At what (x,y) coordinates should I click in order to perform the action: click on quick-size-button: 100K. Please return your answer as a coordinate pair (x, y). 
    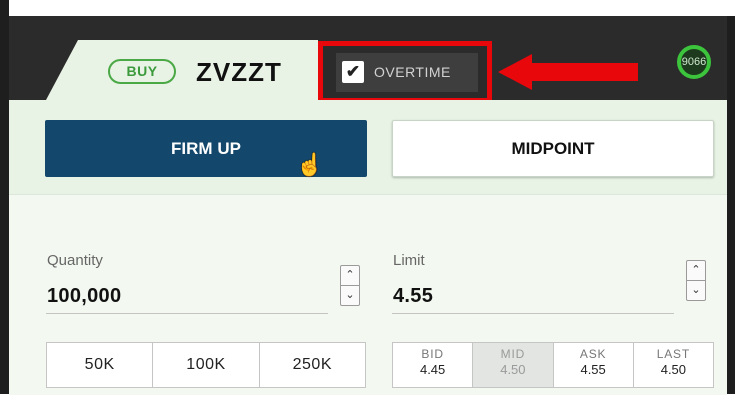
    Looking at the image, I should click on (206, 365).